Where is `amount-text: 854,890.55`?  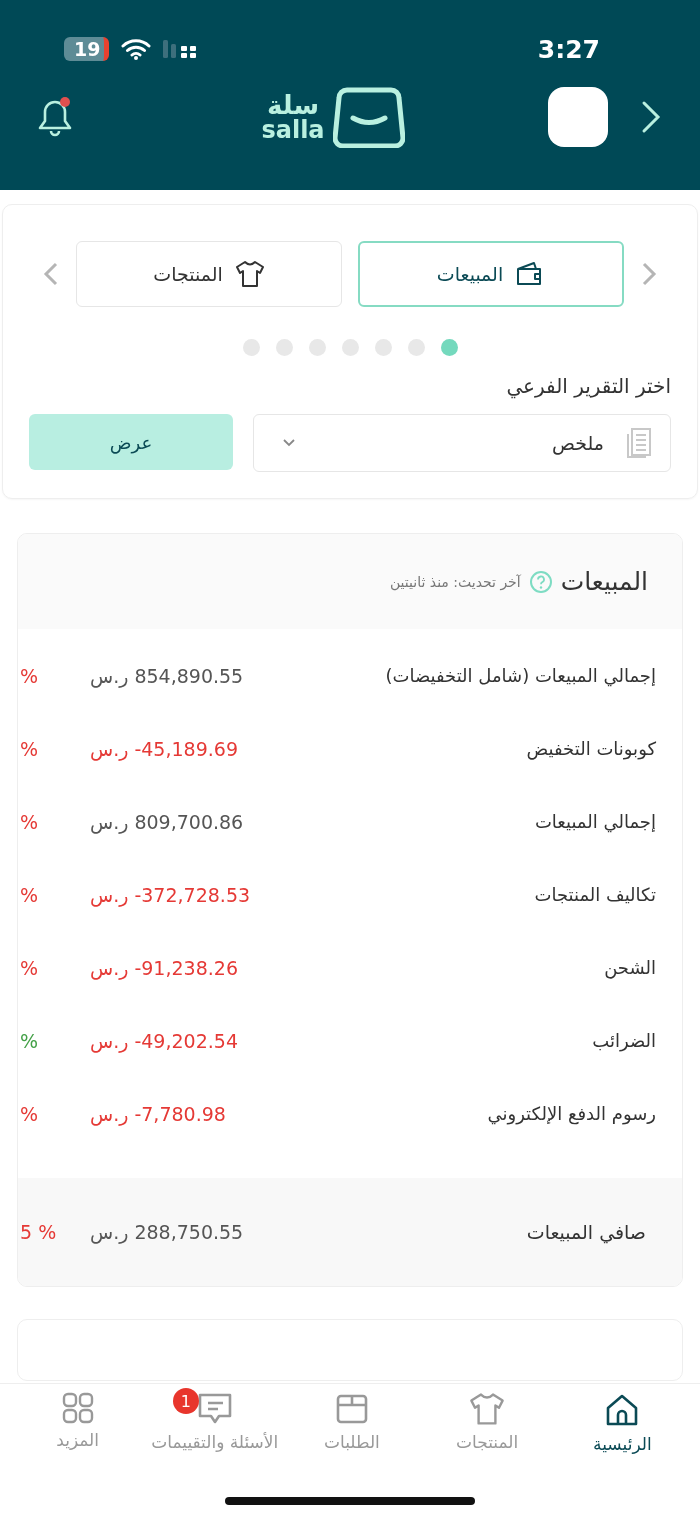
amount-text: 854,890.55 is located at coordinates (189, 675).